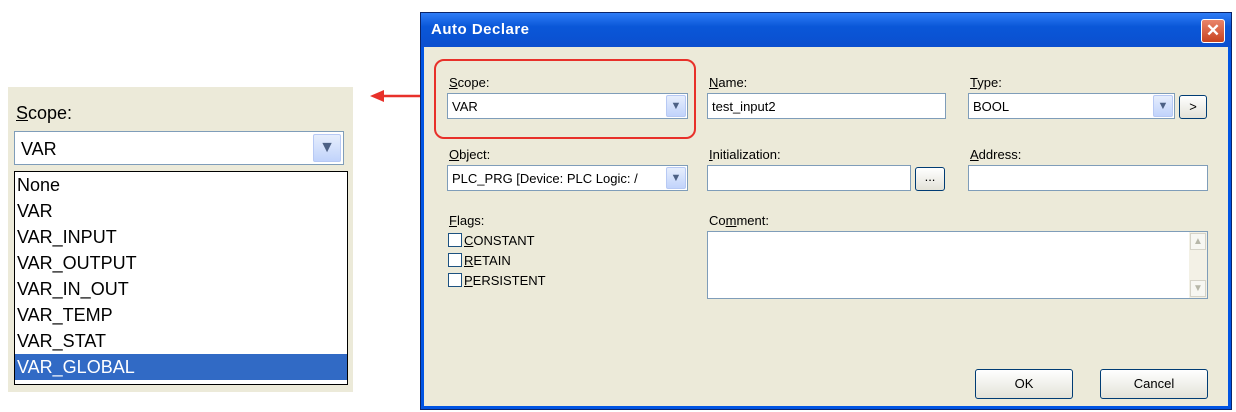 The width and height of the screenshot is (1236, 412). I want to click on initialization-field, so click(809, 178).